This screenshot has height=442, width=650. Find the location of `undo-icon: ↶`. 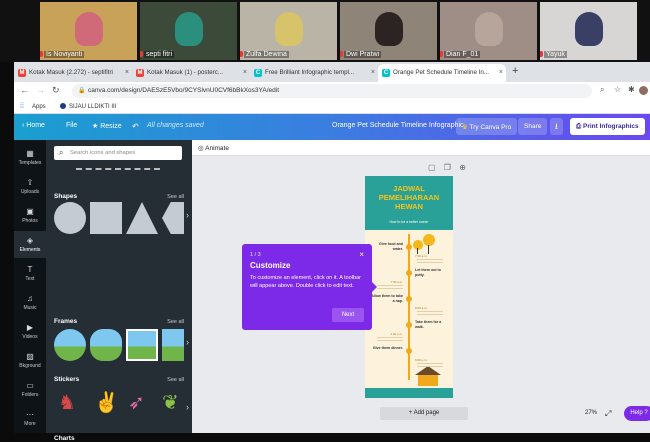

undo-icon: ↶ is located at coordinates (135, 126).